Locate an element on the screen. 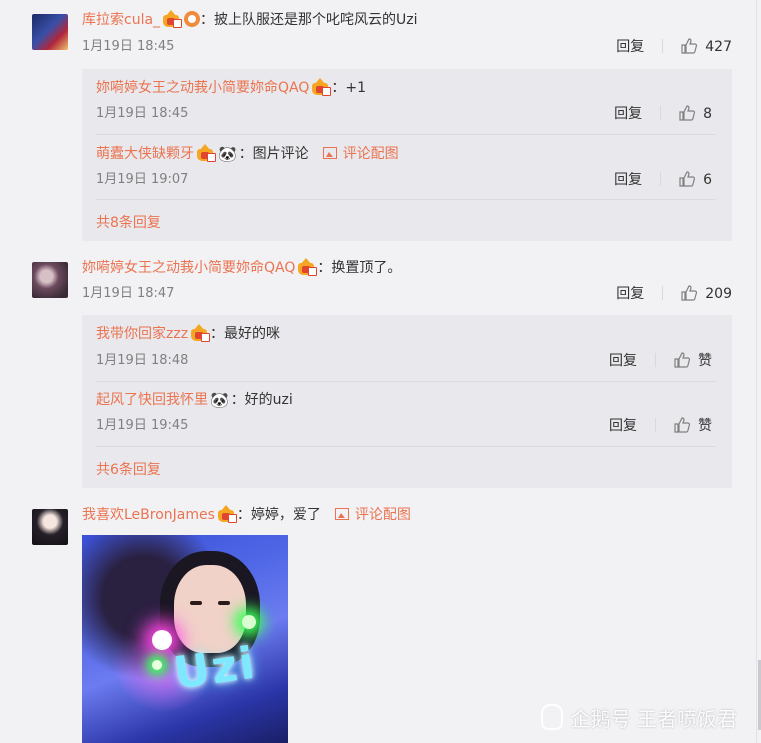 This screenshot has width=761, height=743. reply-author: 萌蠹大侠缺颗牙 is located at coordinates (145, 154).